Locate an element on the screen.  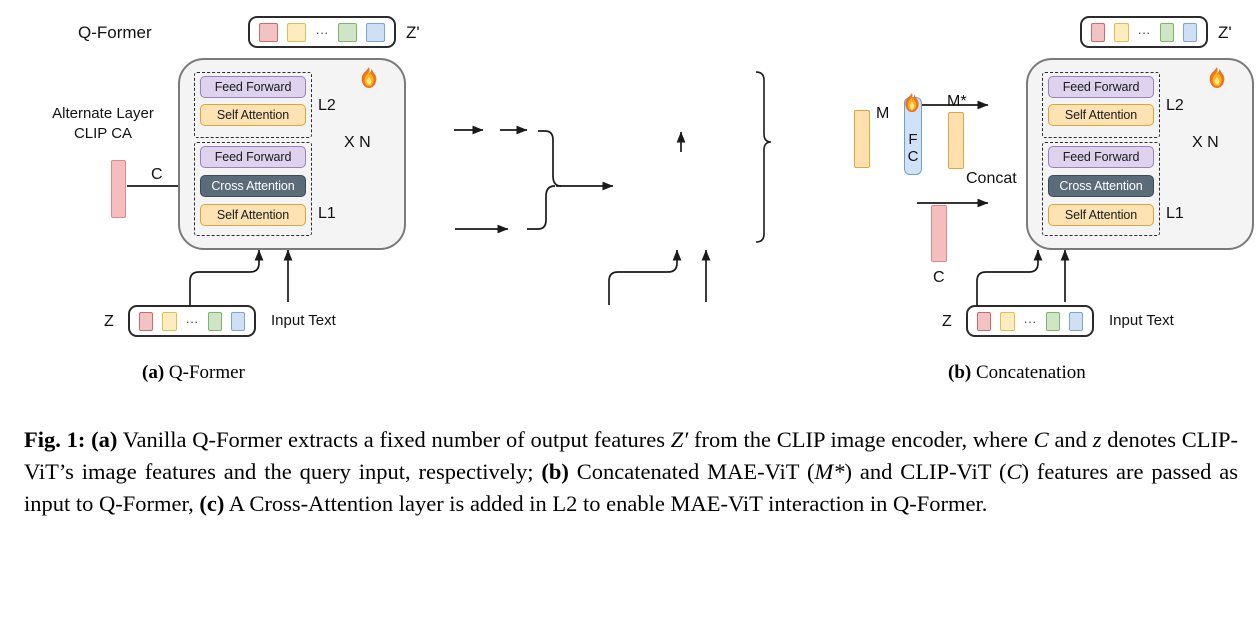
panel-a-c-label: C is located at coordinates (157, 174).